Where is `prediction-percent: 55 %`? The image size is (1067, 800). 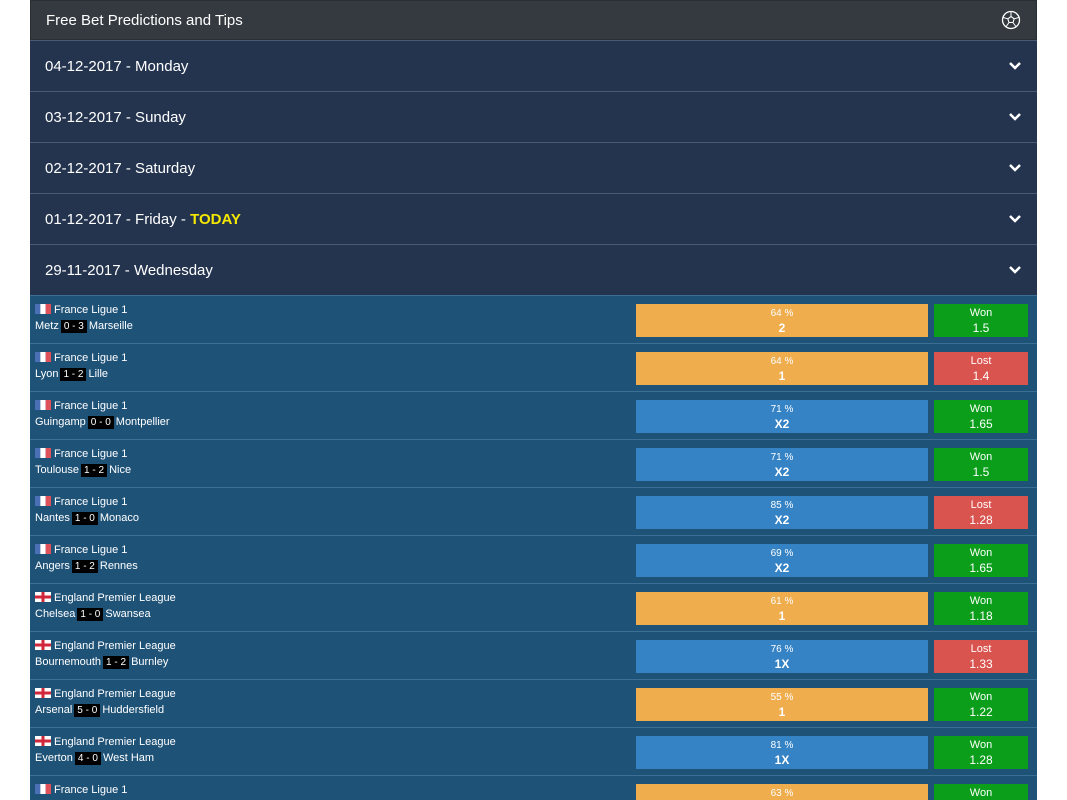 prediction-percent: 55 % is located at coordinates (782, 697).